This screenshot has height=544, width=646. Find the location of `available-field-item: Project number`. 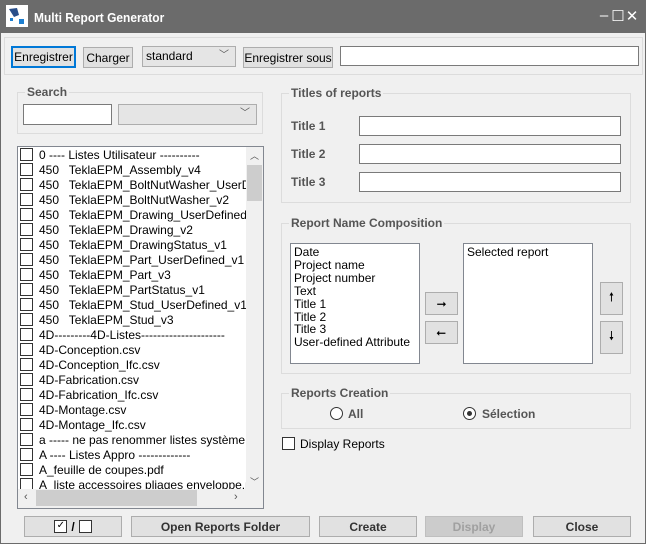

available-field-item: Project number is located at coordinates (355, 278).